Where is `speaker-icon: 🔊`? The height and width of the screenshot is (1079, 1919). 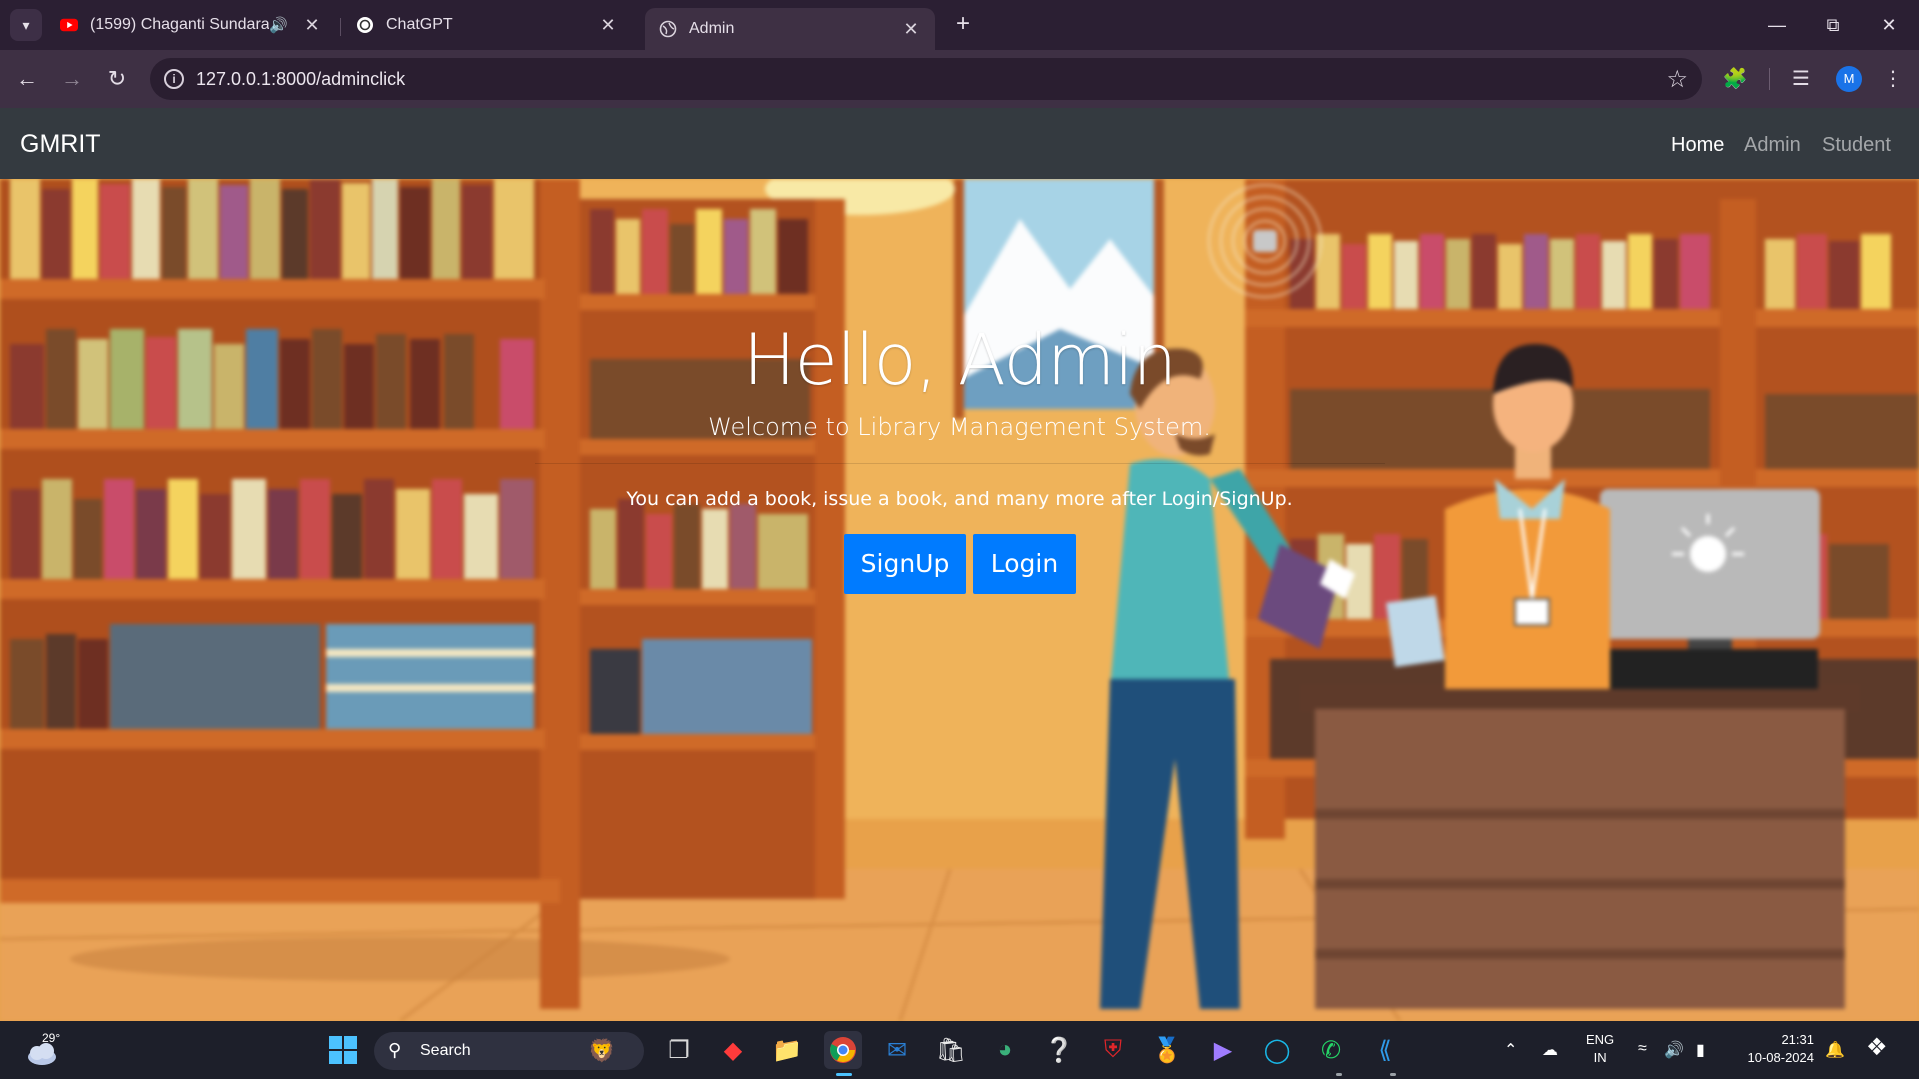
speaker-icon: 🔊 is located at coordinates (278, 25).